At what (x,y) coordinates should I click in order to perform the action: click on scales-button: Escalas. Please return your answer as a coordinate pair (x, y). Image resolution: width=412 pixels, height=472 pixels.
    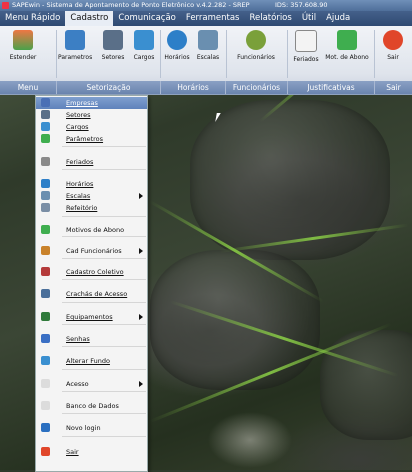
    Looking at the image, I should click on (208, 45).